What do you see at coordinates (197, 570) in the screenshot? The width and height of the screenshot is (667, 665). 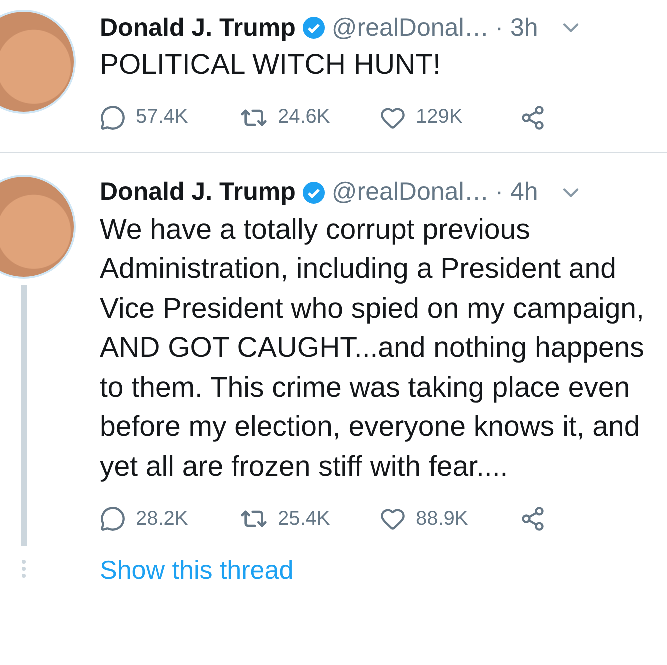 I see `show-thread-link: Show this thread` at bounding box center [197, 570].